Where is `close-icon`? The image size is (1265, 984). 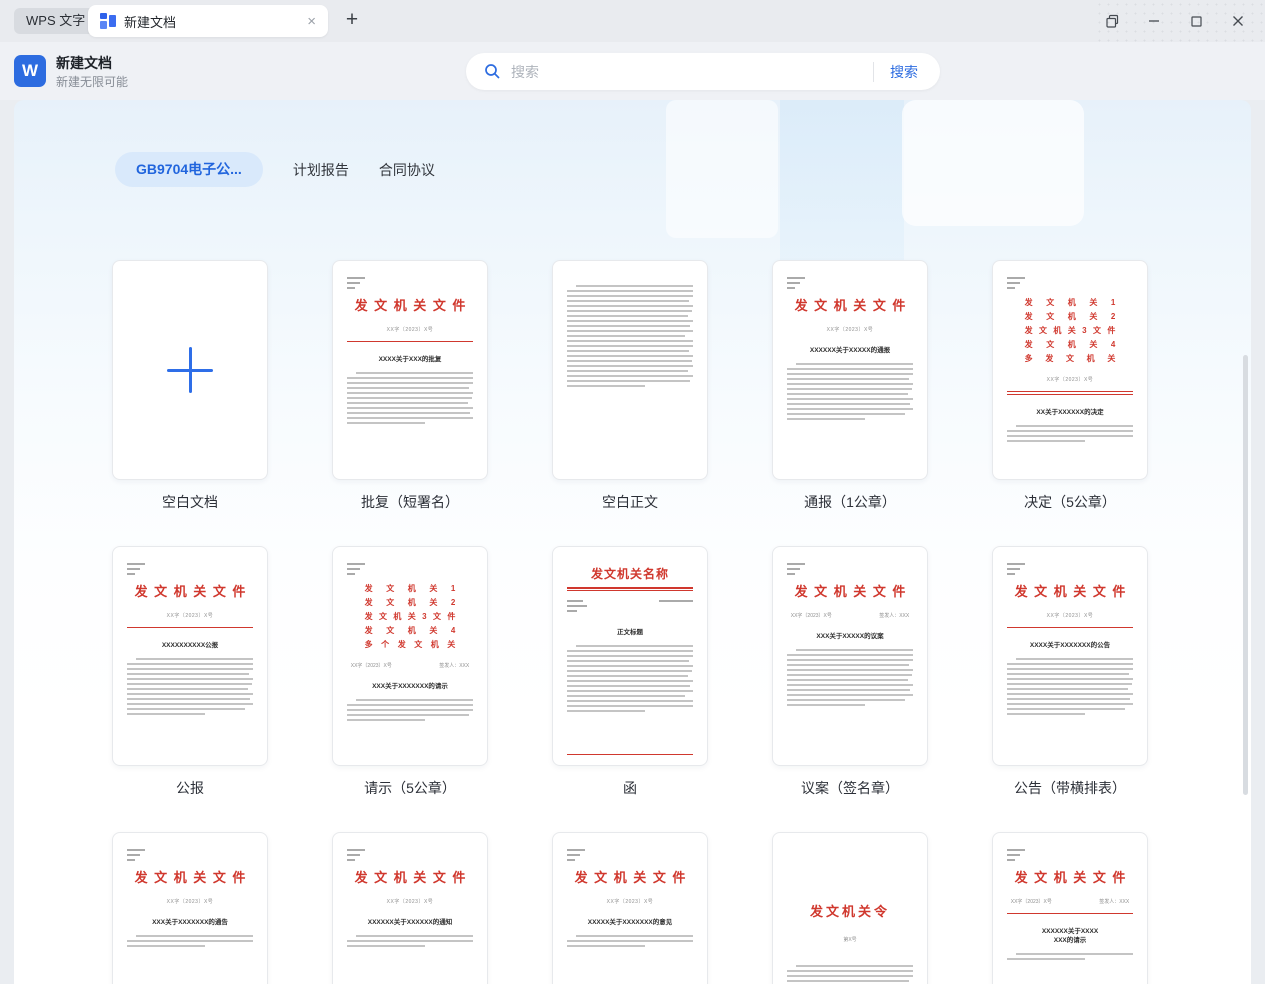 close-icon is located at coordinates (1238, 21).